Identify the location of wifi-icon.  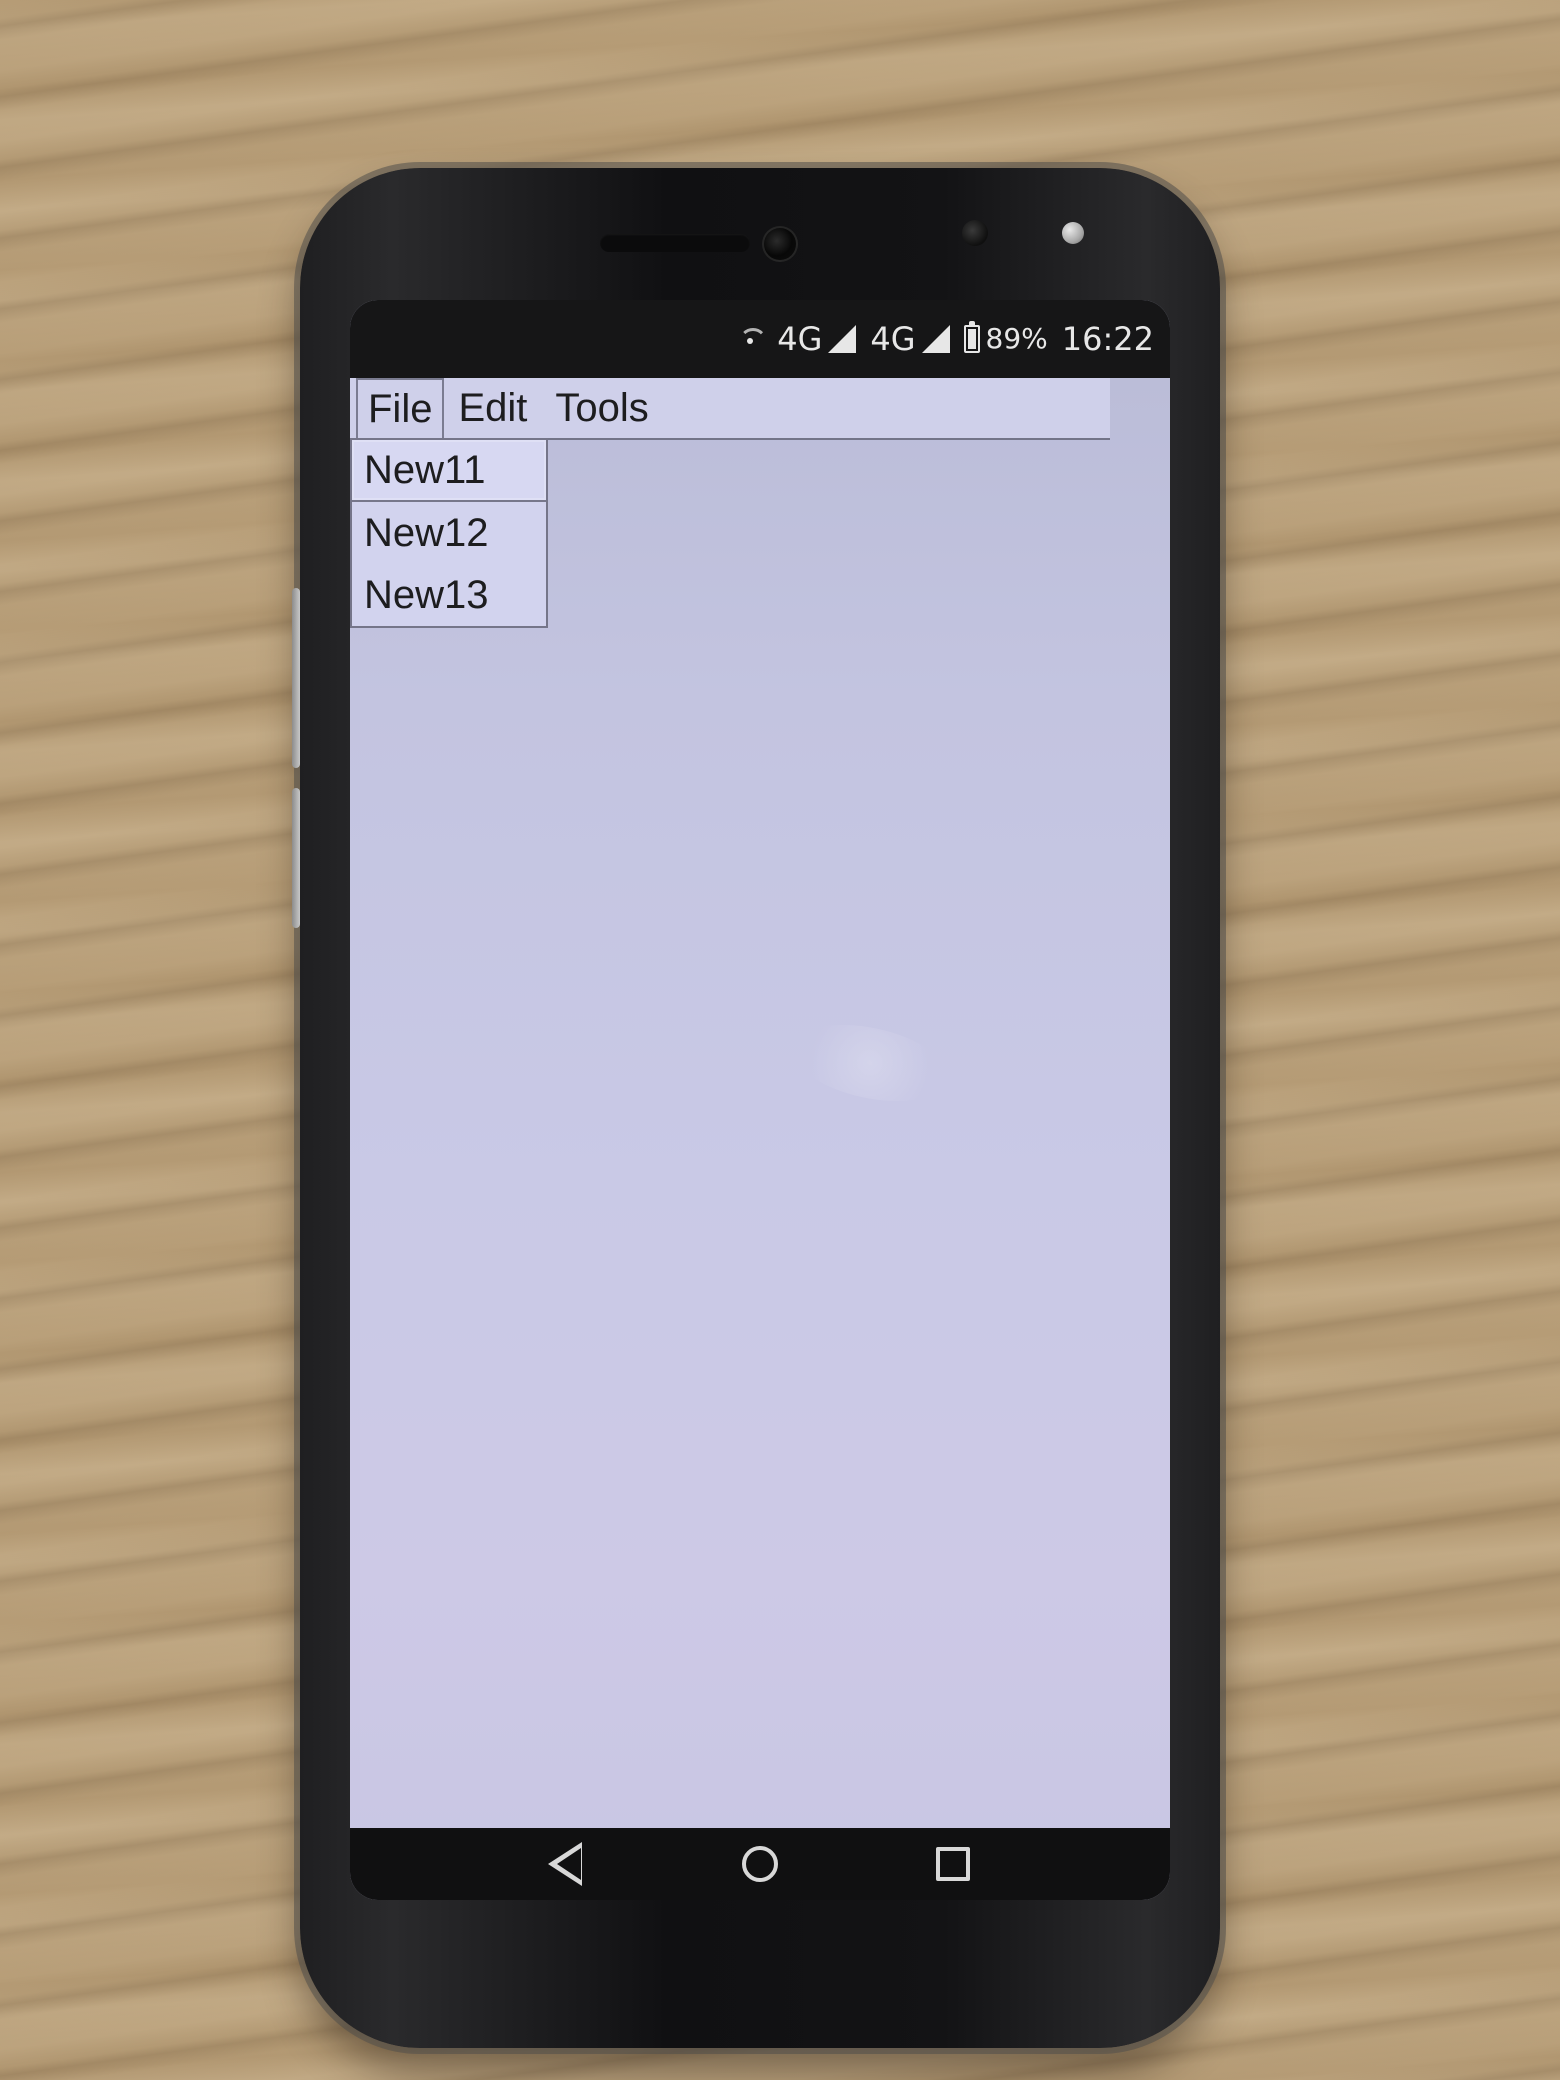
(750, 339).